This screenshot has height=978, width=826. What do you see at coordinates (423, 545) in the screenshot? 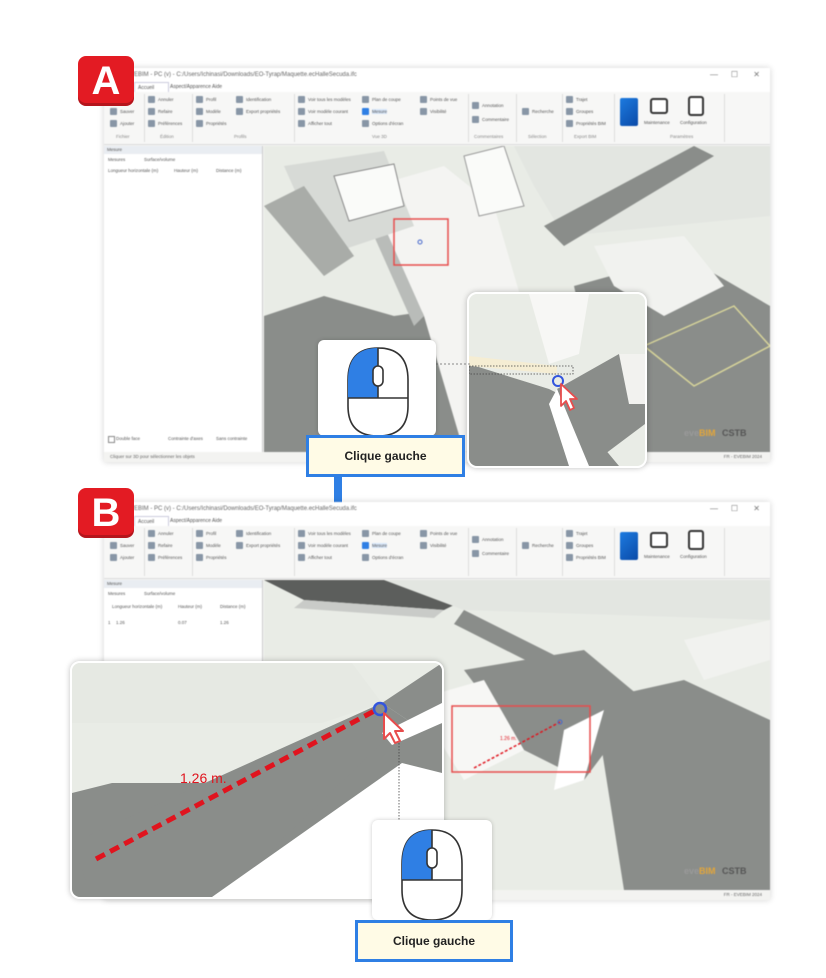
I see `visibility-icon` at bounding box center [423, 545].